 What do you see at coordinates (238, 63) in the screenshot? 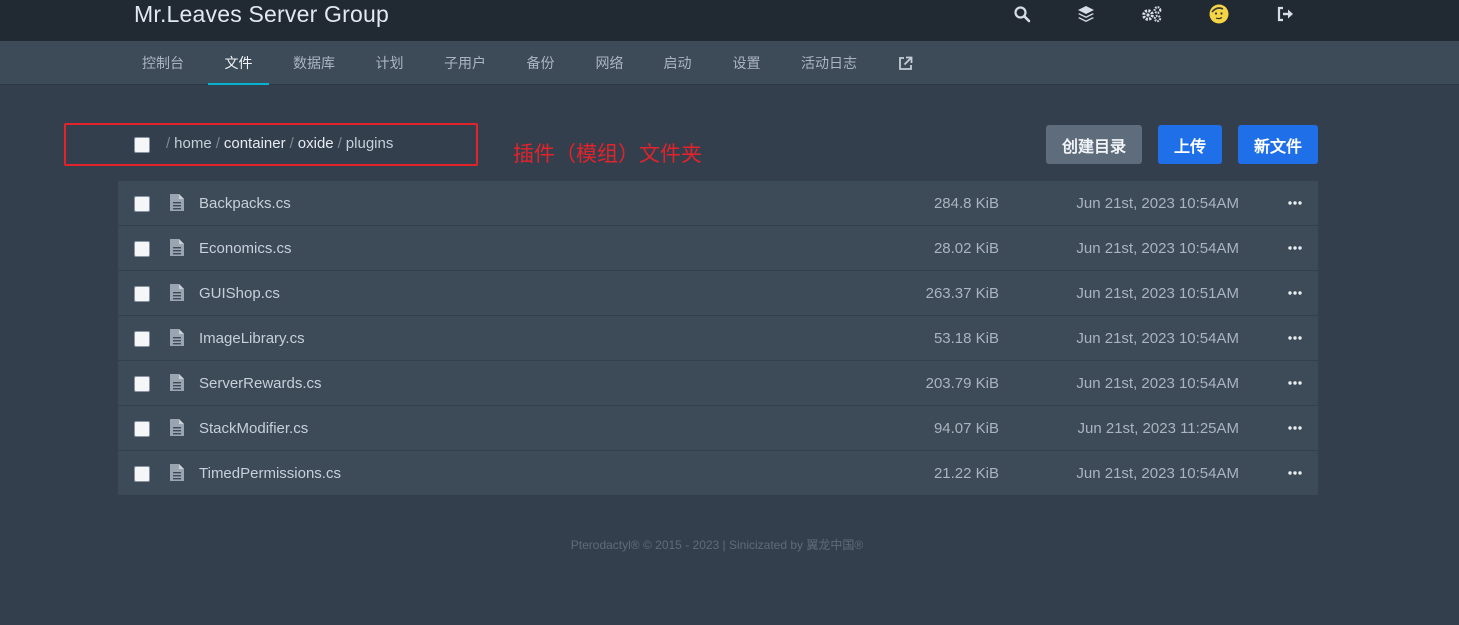
I see `nav-files: 文件` at bounding box center [238, 63].